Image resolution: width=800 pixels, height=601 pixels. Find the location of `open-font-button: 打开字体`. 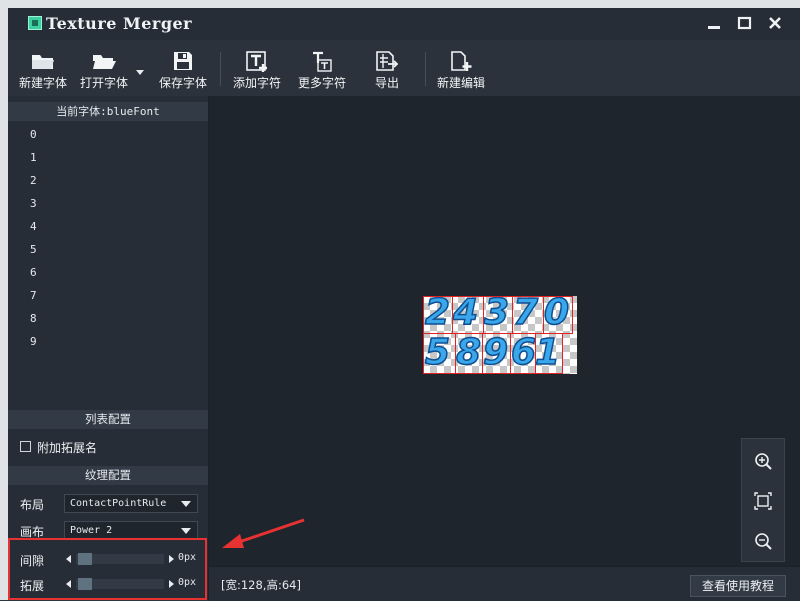

open-font-button: 打开字体 is located at coordinates (104, 68).